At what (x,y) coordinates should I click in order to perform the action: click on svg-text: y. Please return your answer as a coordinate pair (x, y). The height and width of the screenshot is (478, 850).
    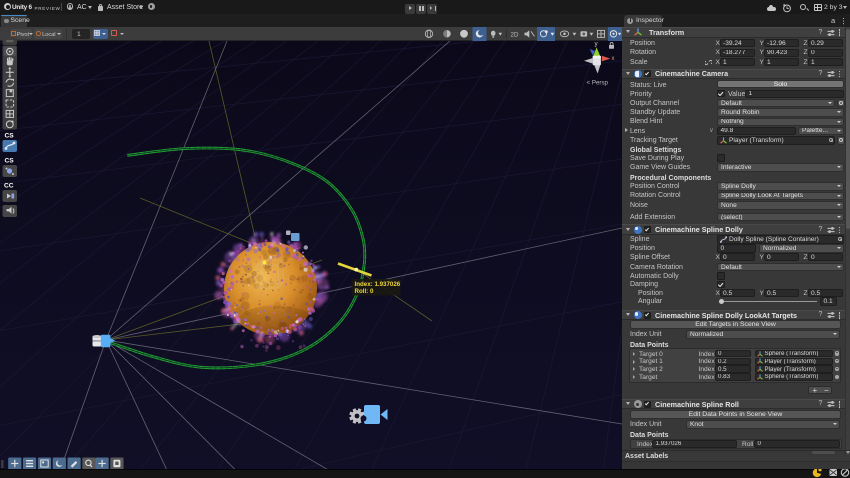
    Looking at the image, I should click on (596, 45).